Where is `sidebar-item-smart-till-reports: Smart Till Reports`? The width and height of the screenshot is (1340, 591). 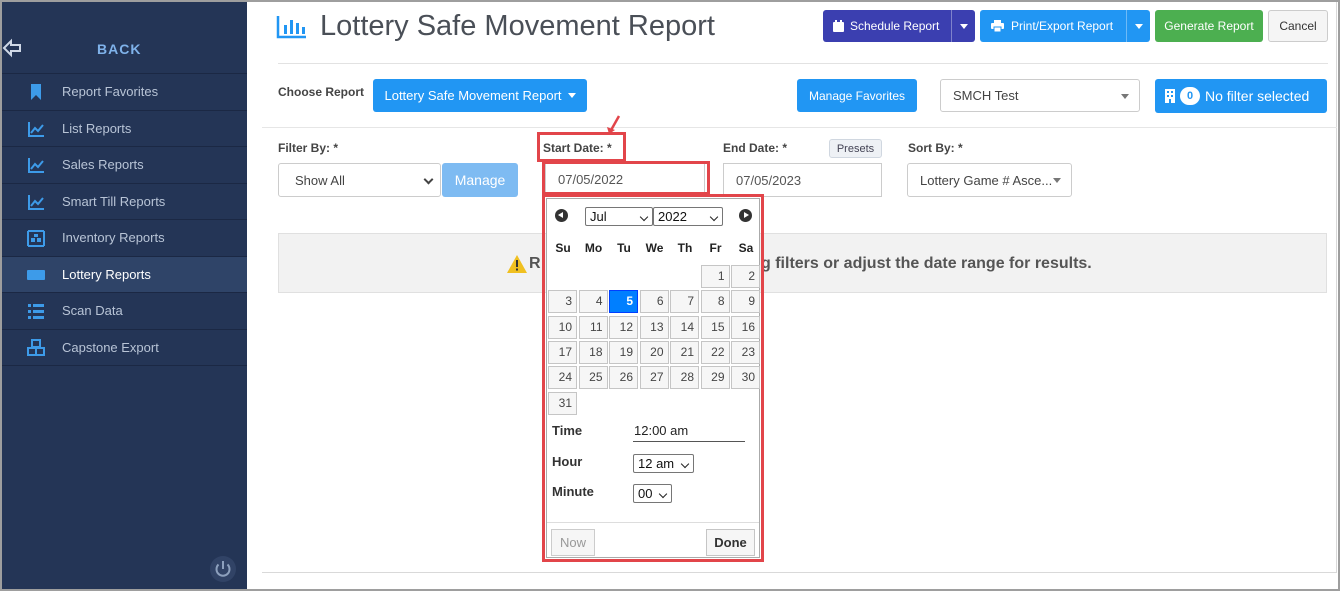
sidebar-item-smart-till-reports: Smart Till Reports is located at coordinates (124, 202).